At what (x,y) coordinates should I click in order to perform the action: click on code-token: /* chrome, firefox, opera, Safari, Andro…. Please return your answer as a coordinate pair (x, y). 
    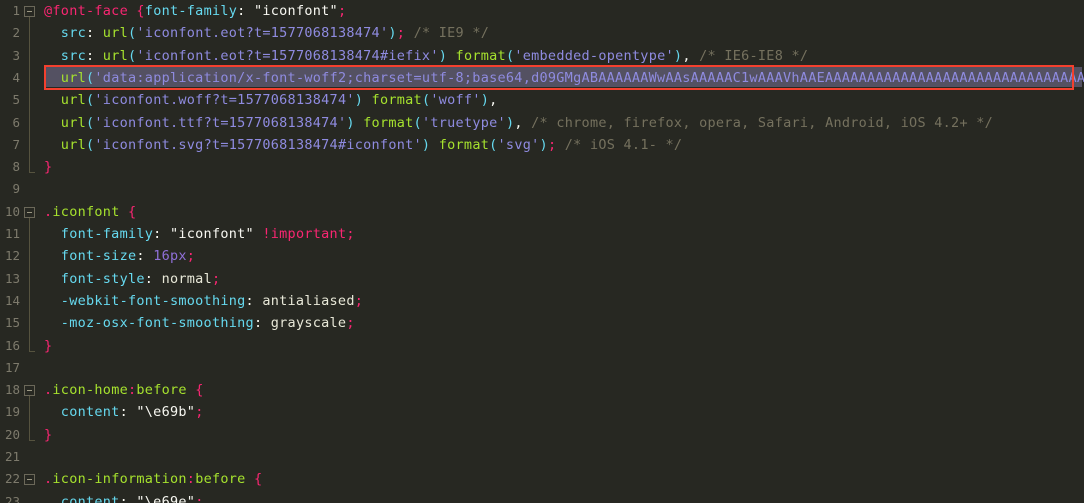
    Looking at the image, I should click on (762, 122).